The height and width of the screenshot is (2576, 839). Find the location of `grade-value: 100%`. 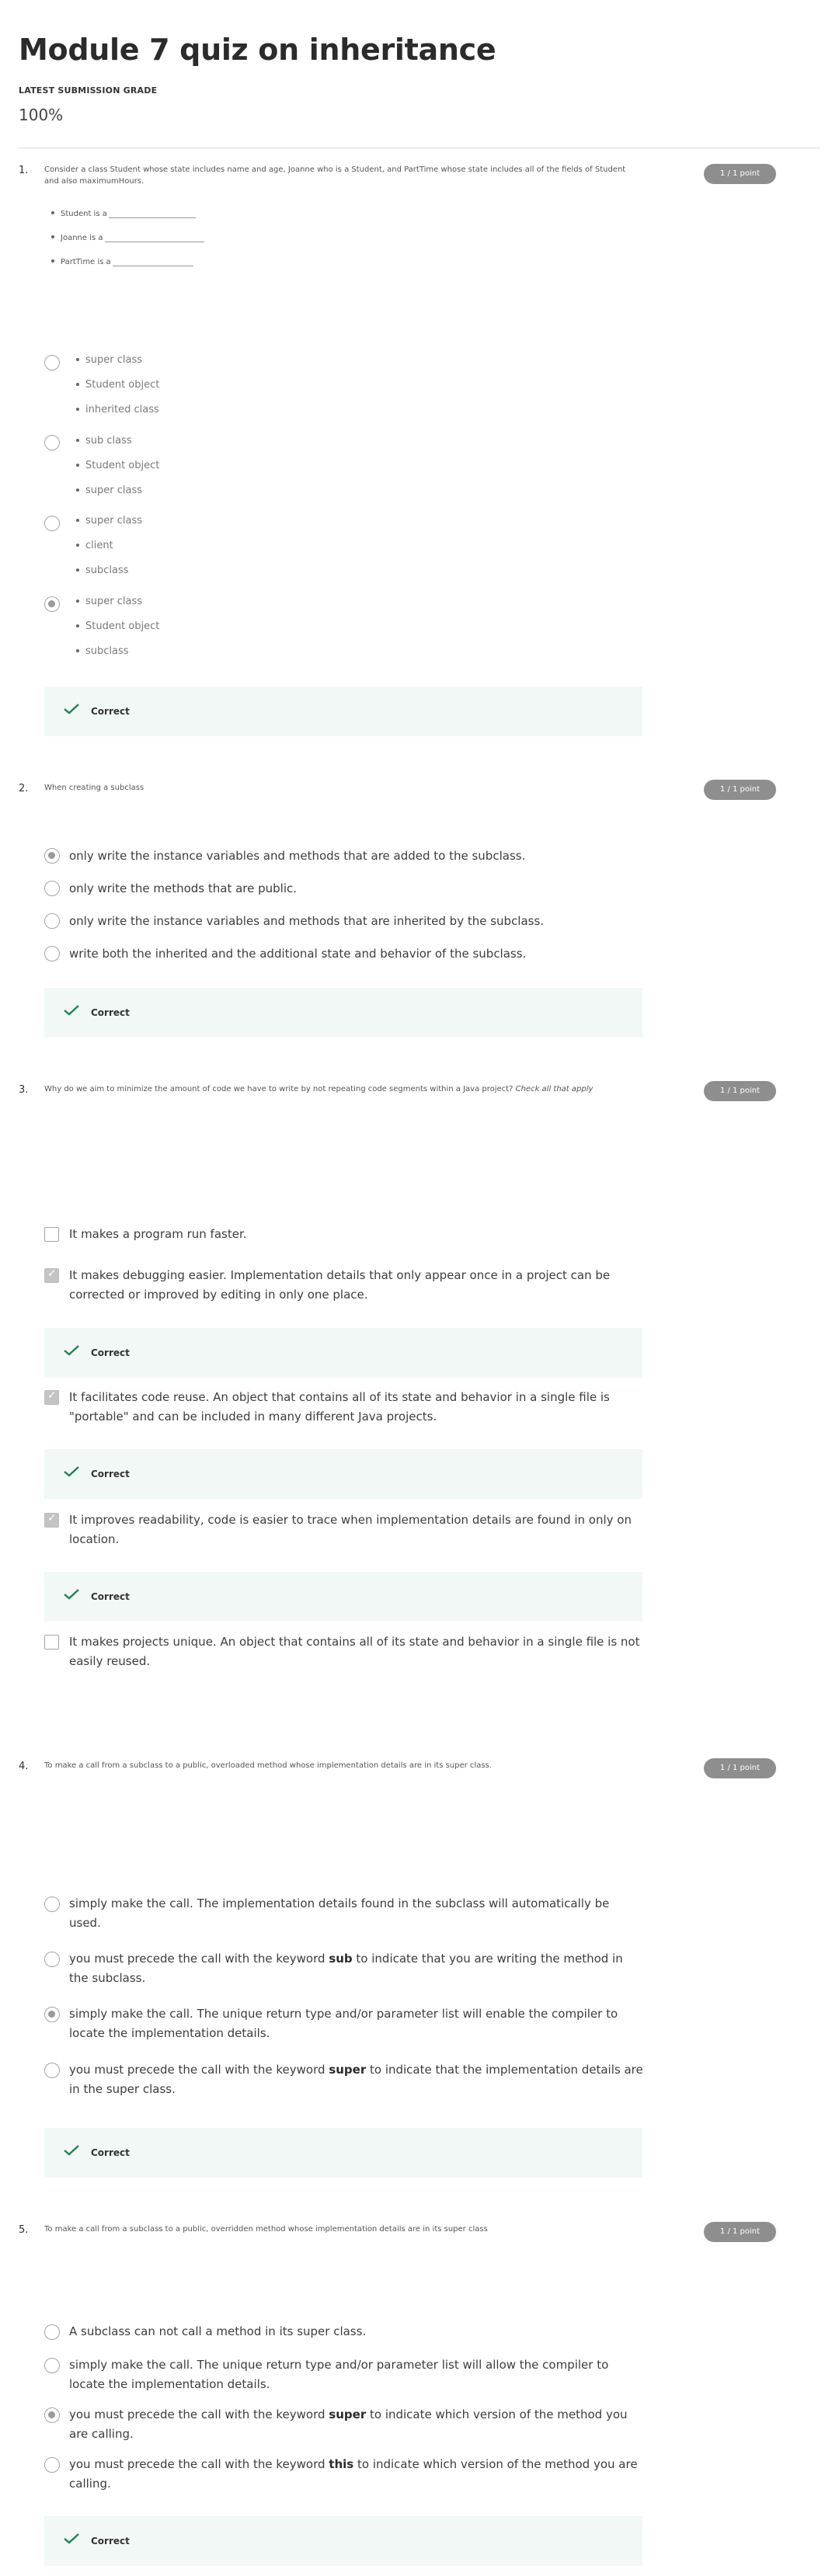

grade-value: 100% is located at coordinates (42, 115).